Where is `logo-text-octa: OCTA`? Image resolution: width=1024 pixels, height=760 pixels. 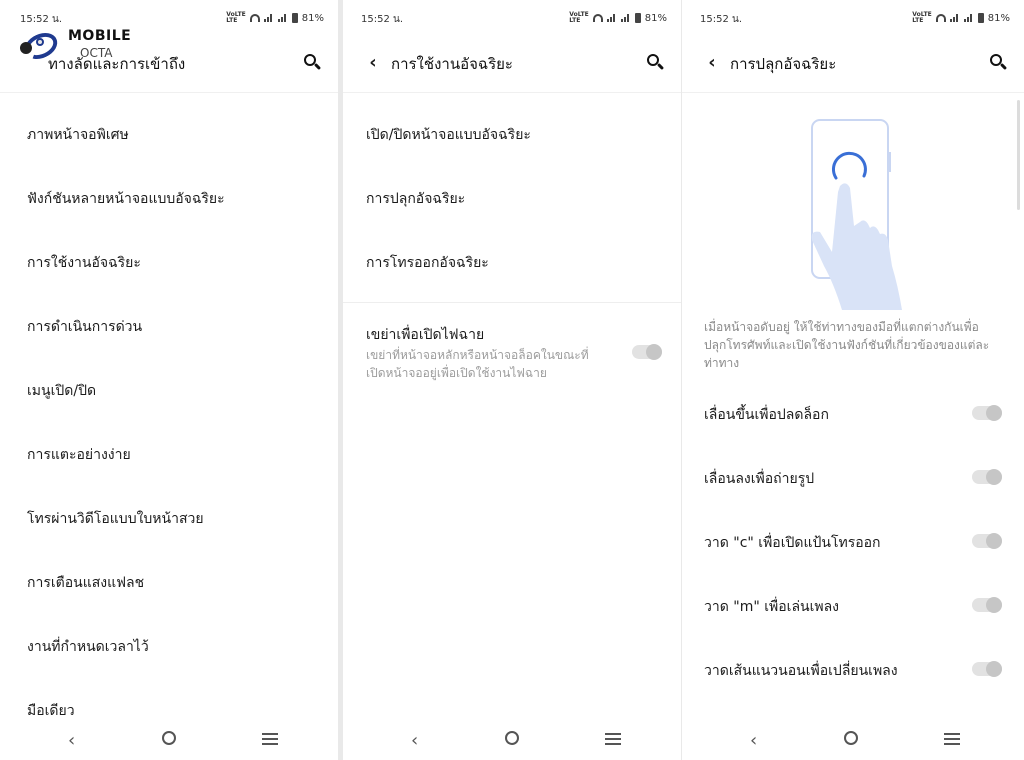 logo-text-octa: OCTA is located at coordinates (96, 53).